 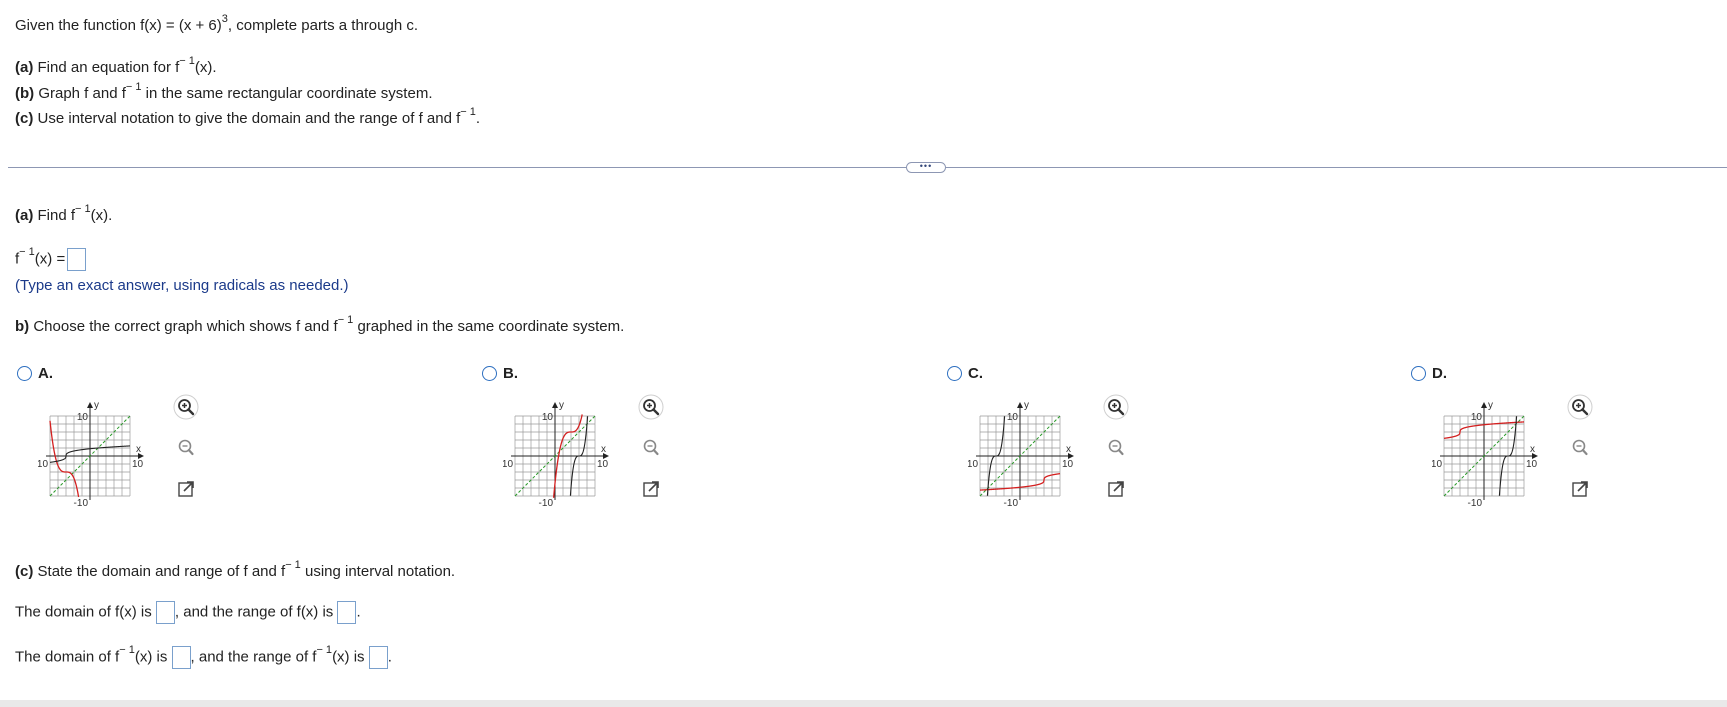 What do you see at coordinates (863, 703) in the screenshot?
I see `bottom-scroll-bar` at bounding box center [863, 703].